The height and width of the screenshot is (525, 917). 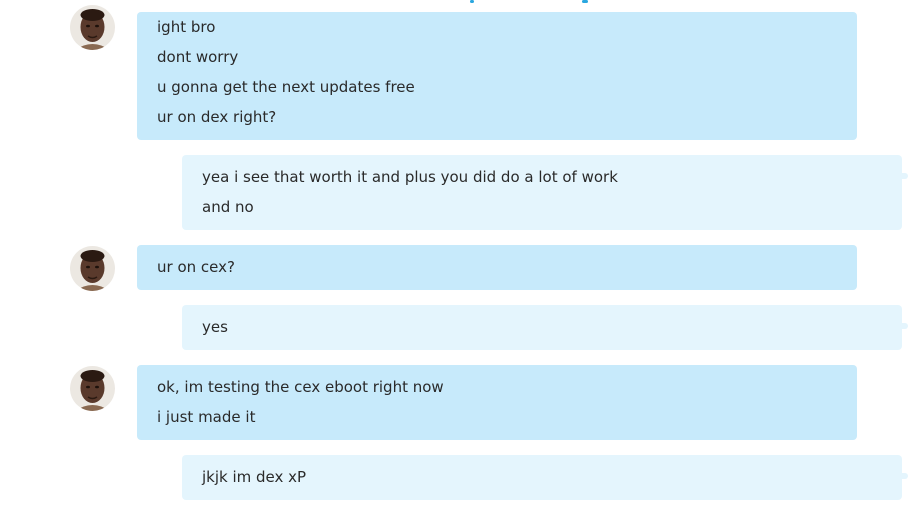 I want to click on message-line: ur on cex?, so click(x=196, y=267).